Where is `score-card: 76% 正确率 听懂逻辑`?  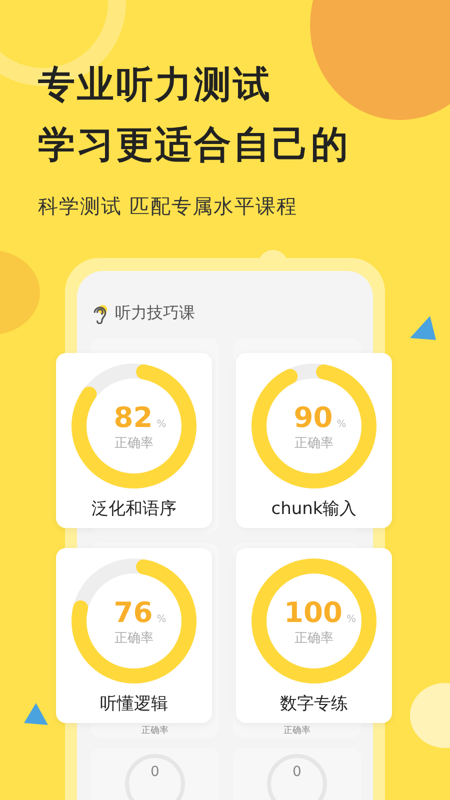
score-card: 76% 正确率 听懂逻辑 is located at coordinates (134, 635).